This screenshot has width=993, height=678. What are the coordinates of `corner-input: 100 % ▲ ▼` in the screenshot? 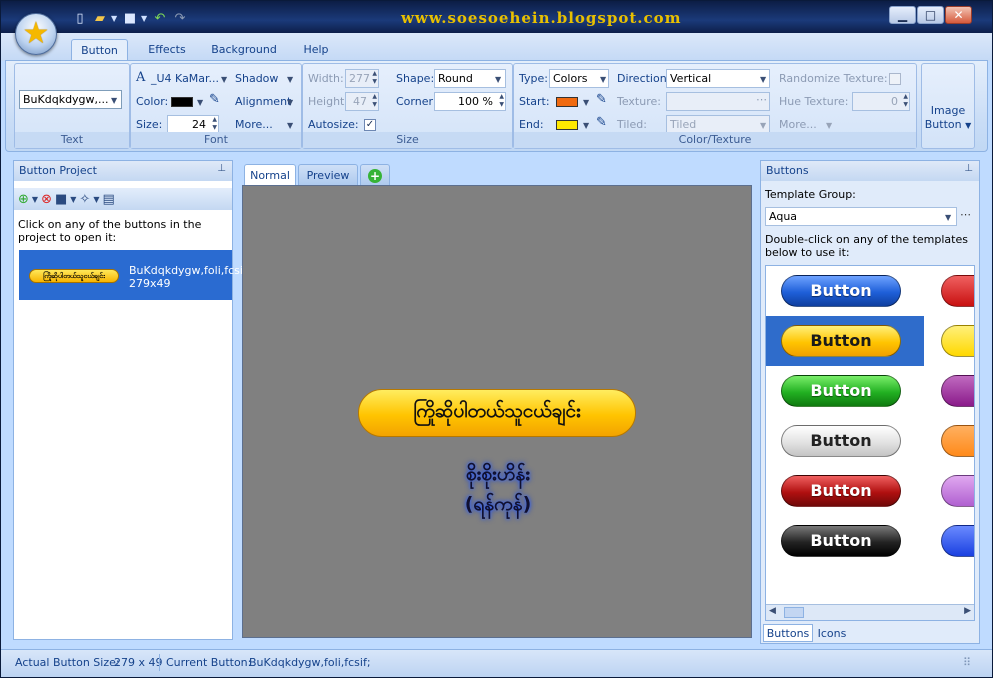 It's located at (470, 101).